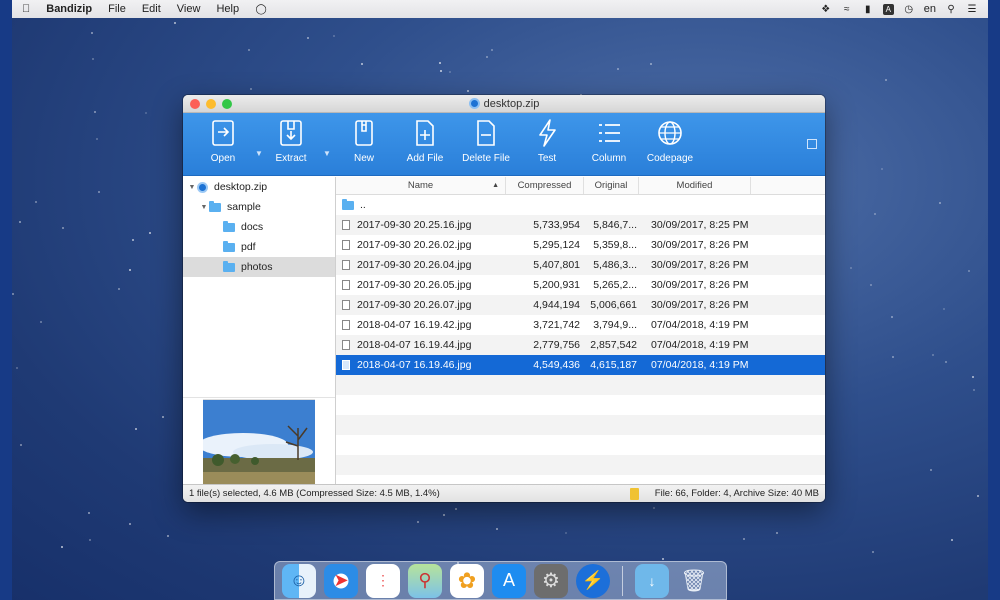 Image resolution: width=1000 pixels, height=600 pixels. What do you see at coordinates (972, 9) in the screenshot?
I see `notification-center-icon: ☰` at bounding box center [972, 9].